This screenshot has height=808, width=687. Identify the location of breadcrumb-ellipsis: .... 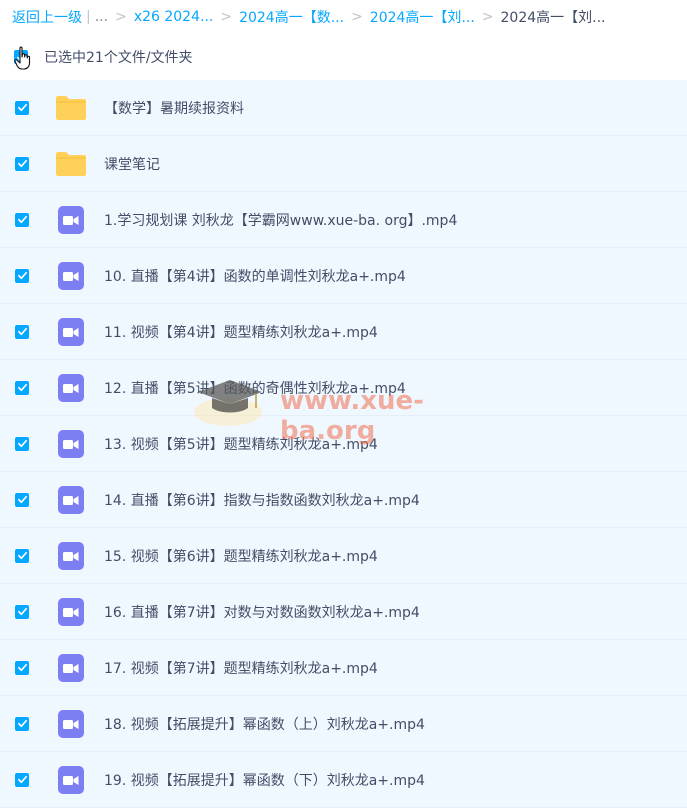
(101, 17).